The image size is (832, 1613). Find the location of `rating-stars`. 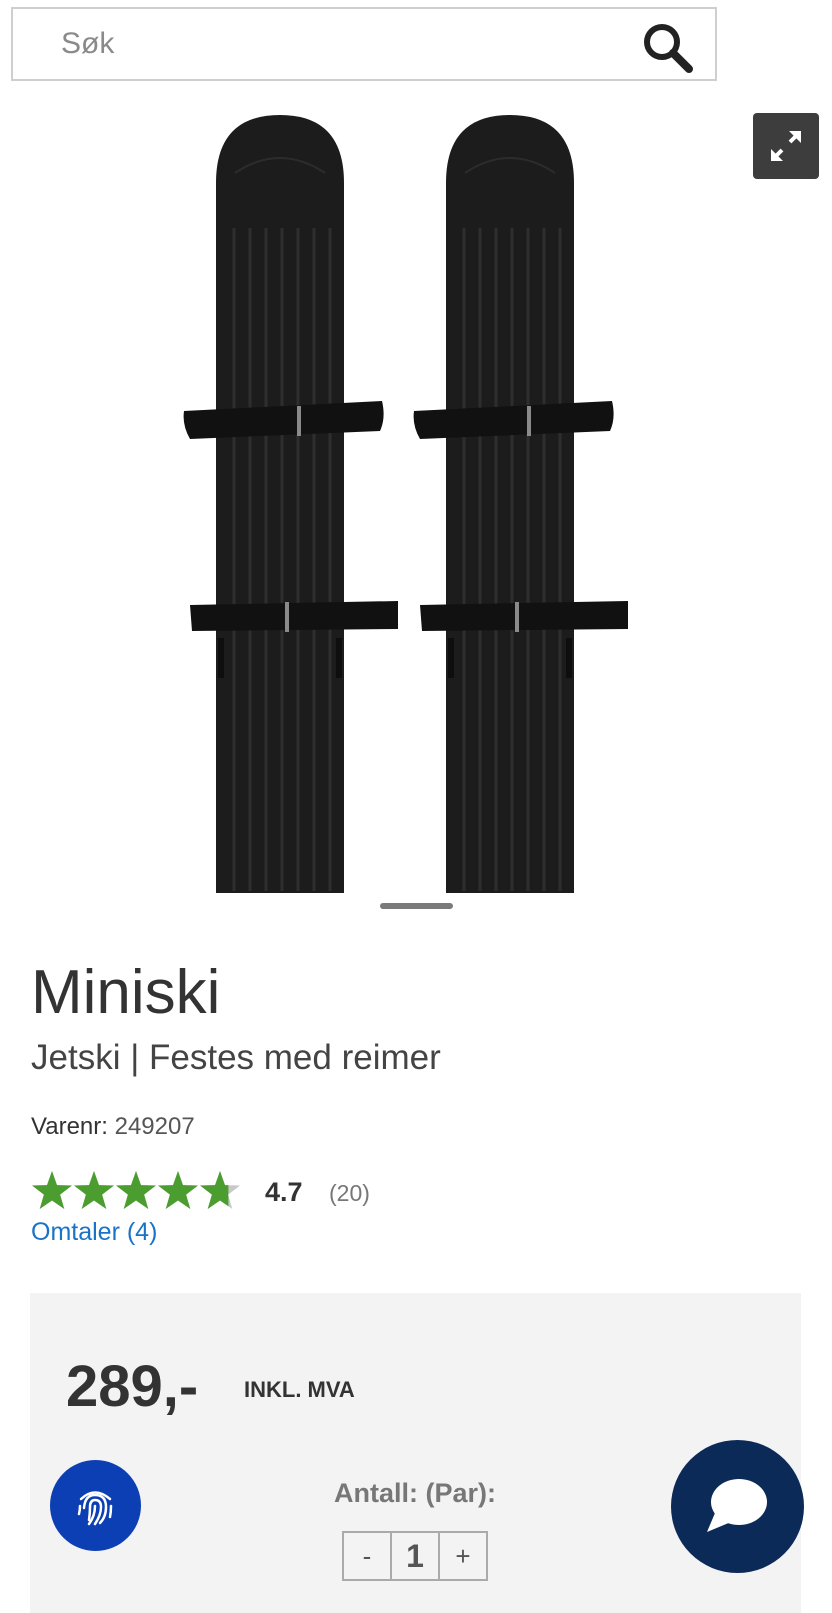

rating-stars is located at coordinates (136, 1190).